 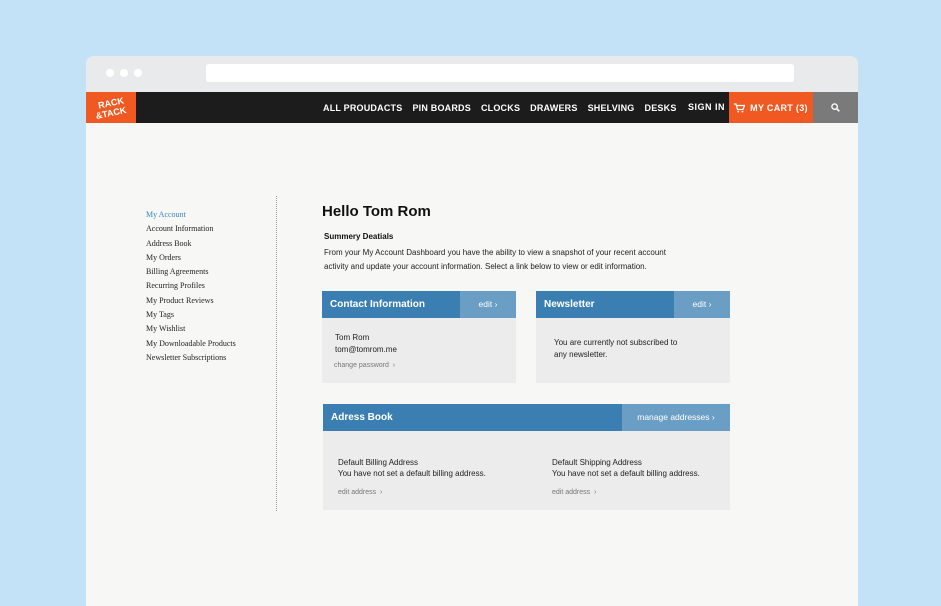 I want to click on sidebar-item-my-wishlist: My Wishlist, so click(x=191, y=329).